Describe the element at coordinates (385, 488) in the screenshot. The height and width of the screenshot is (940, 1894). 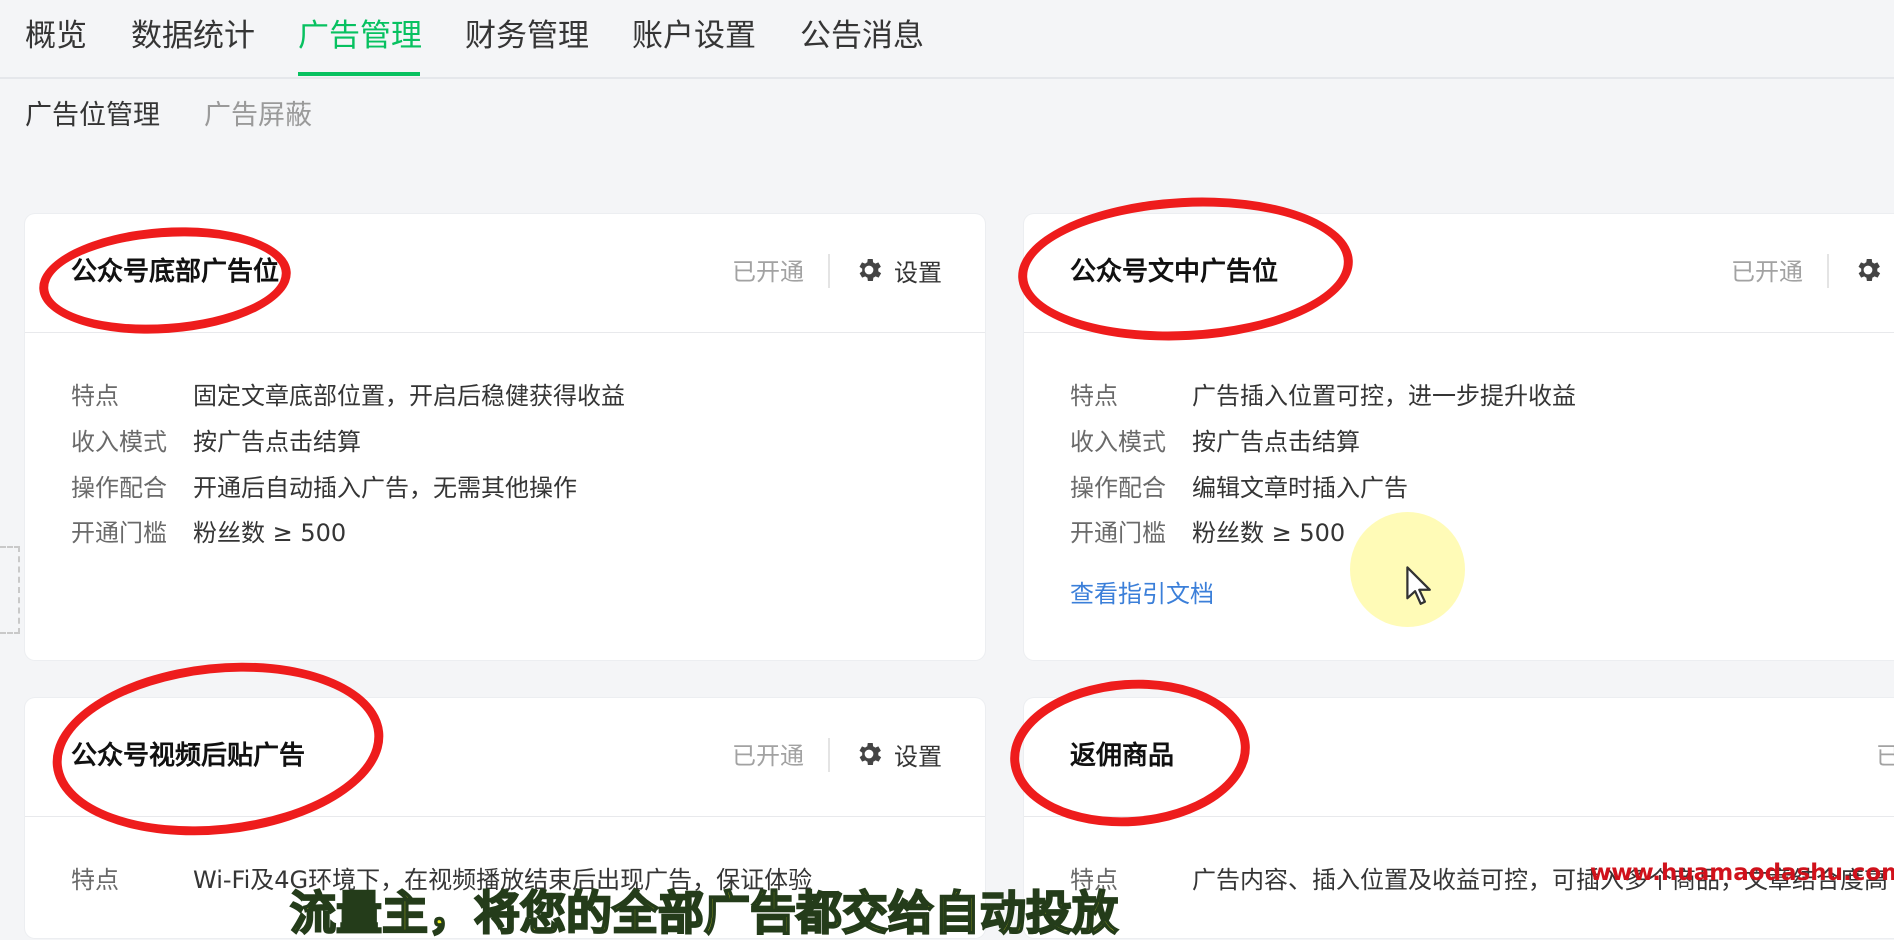
I see `detail-value: 开通后自动插入广告，无需其他操作` at that location.